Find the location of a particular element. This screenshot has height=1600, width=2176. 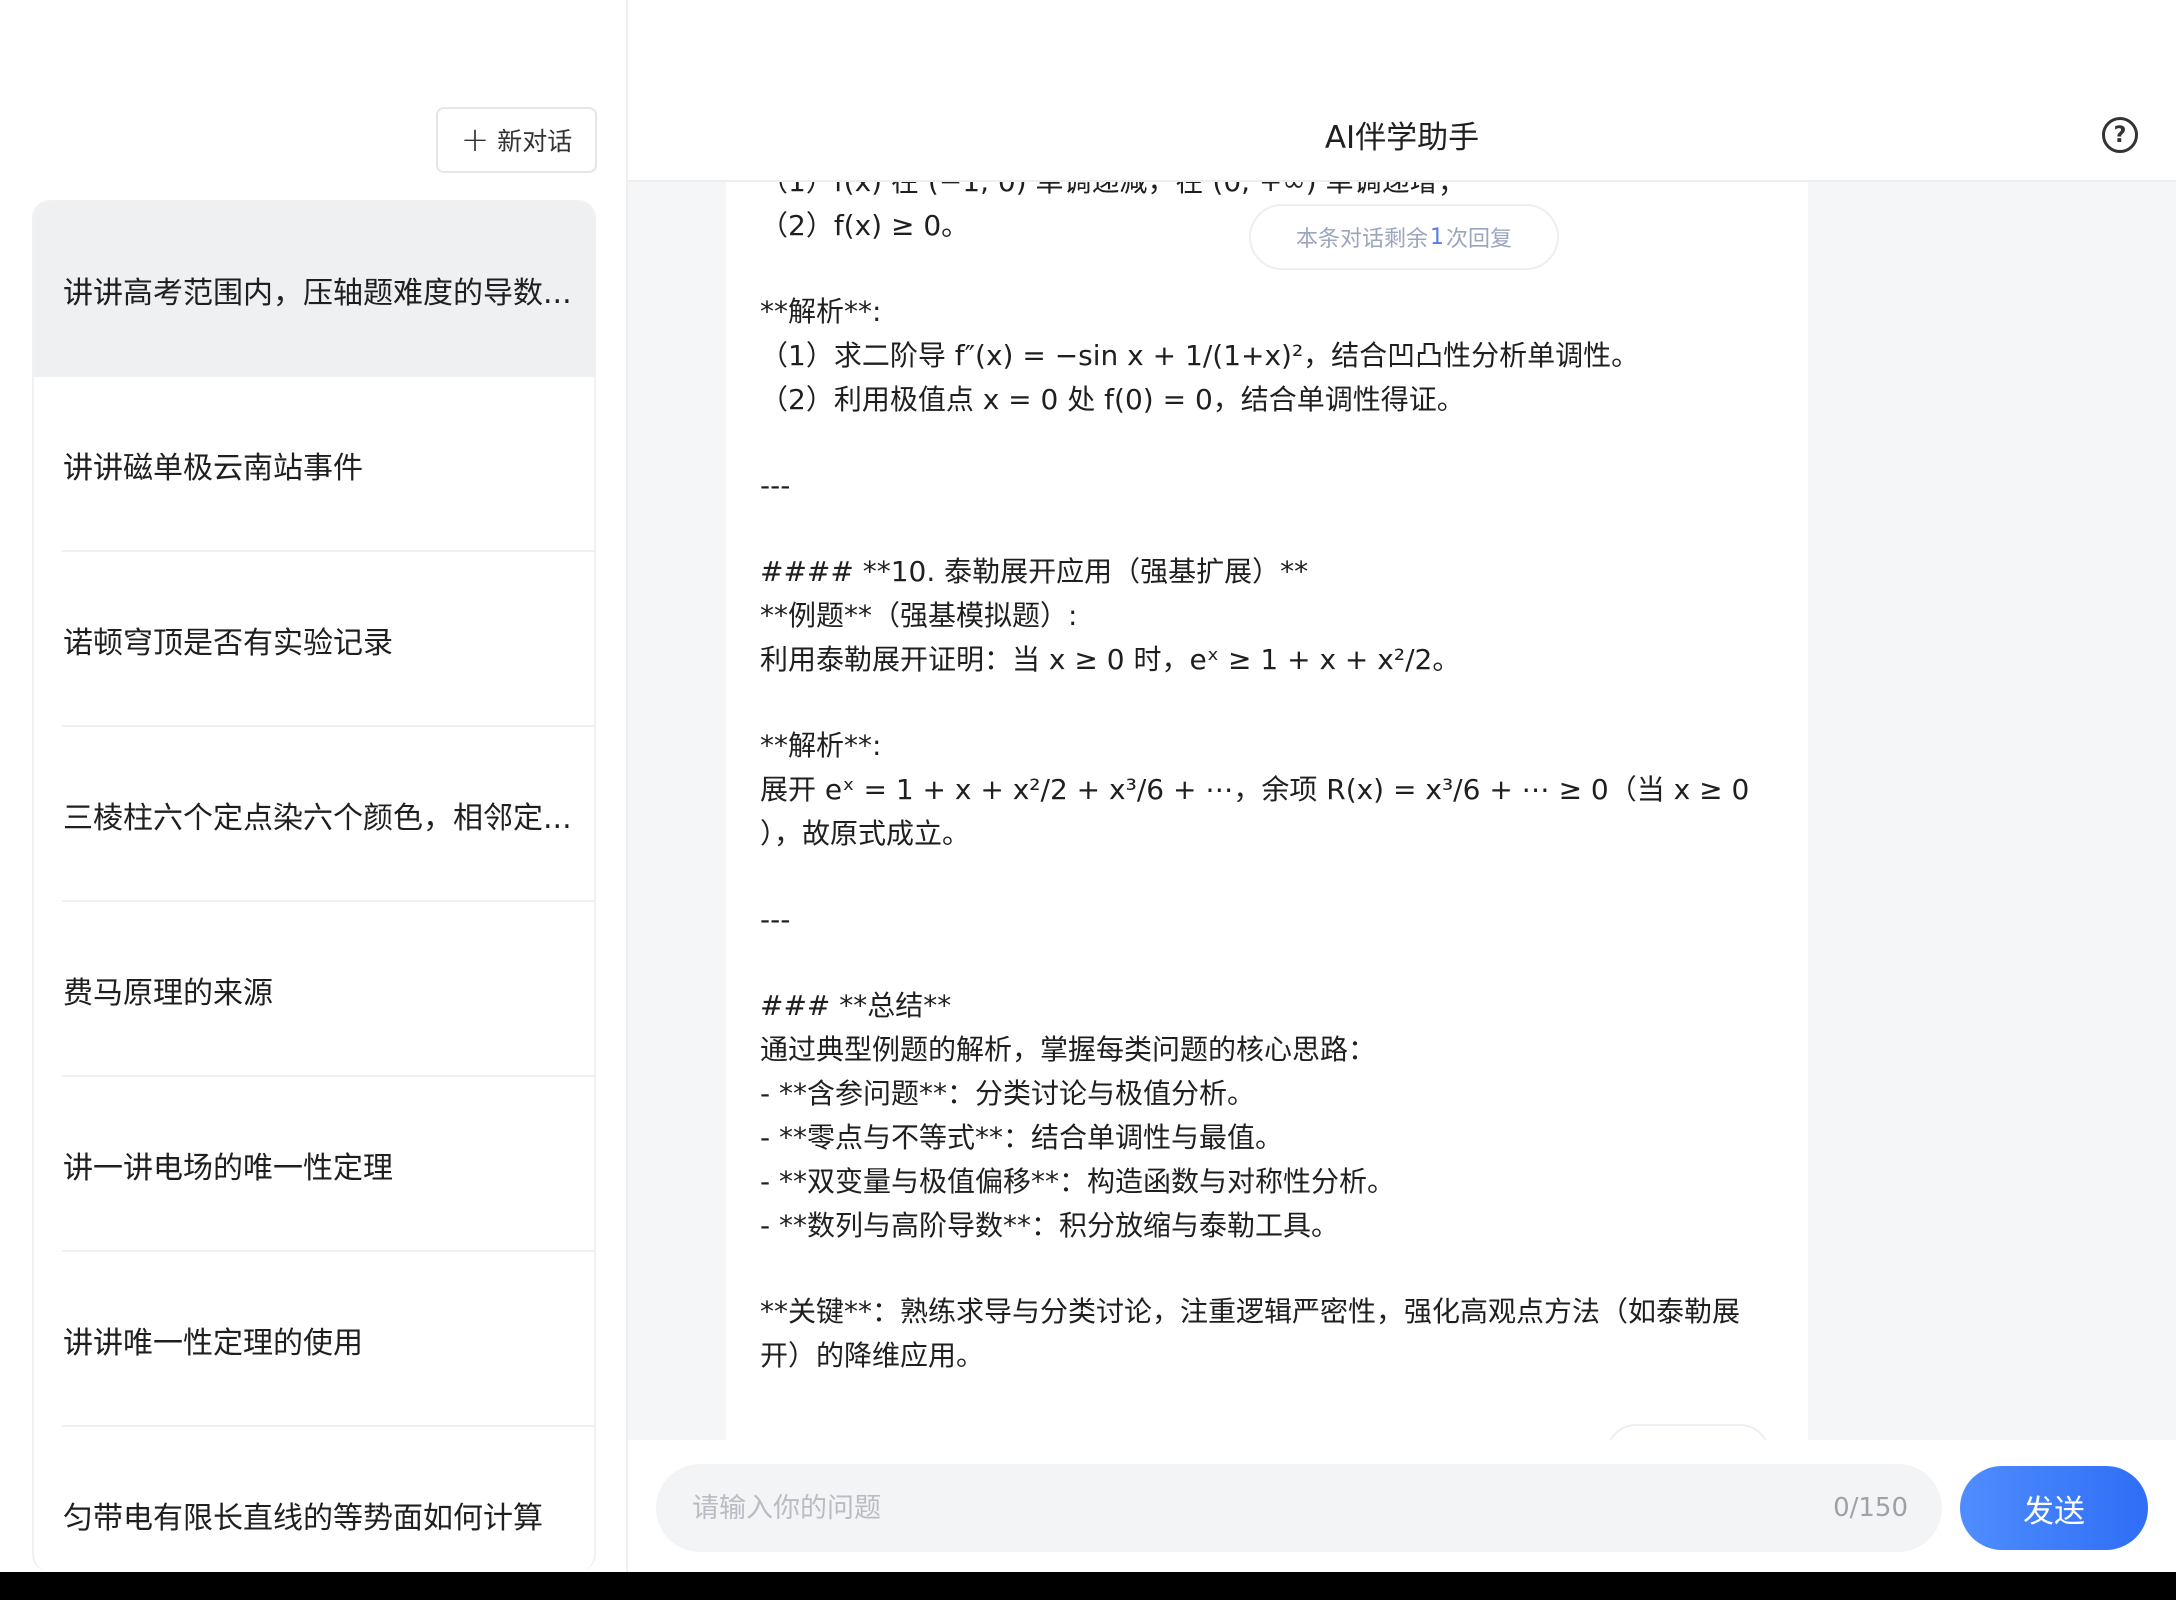

new-chat-button: + 新对话 is located at coordinates (516, 140).